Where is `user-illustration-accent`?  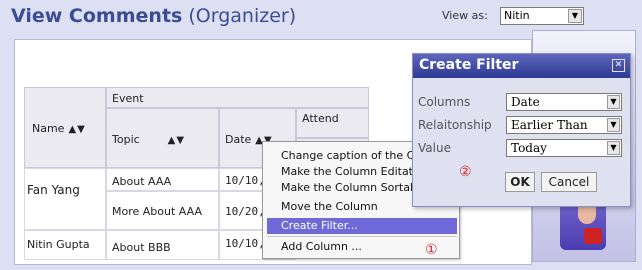 user-illustration-accent is located at coordinates (593, 236).